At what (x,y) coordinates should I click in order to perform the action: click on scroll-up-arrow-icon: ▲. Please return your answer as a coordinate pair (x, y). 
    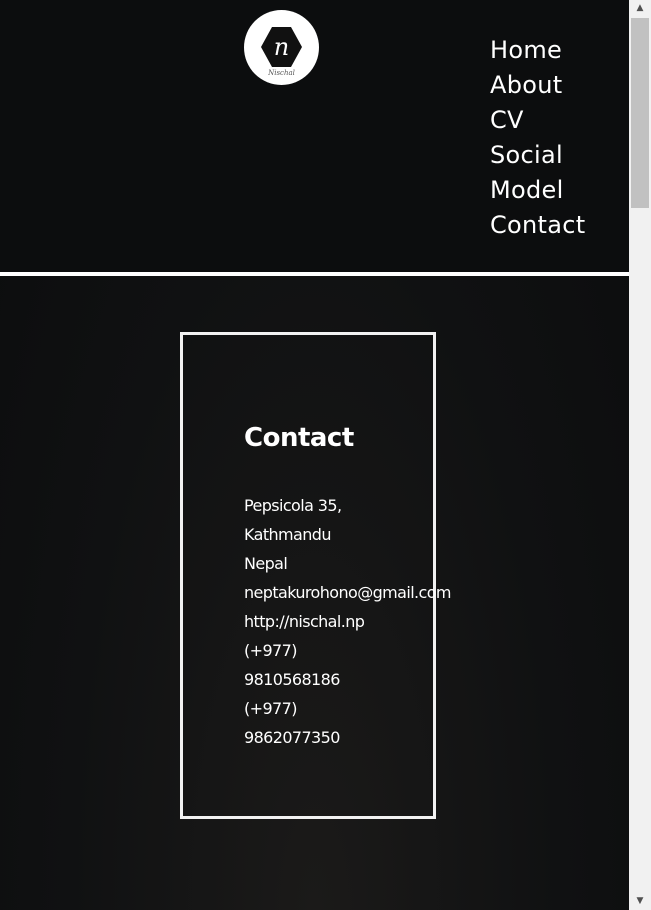
    Looking at the image, I should click on (640, 8).